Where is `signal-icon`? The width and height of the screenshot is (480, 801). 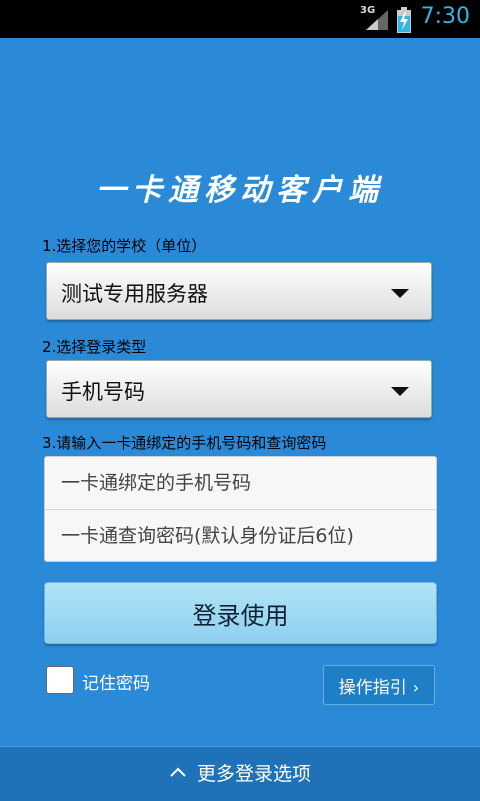 signal-icon is located at coordinates (377, 20).